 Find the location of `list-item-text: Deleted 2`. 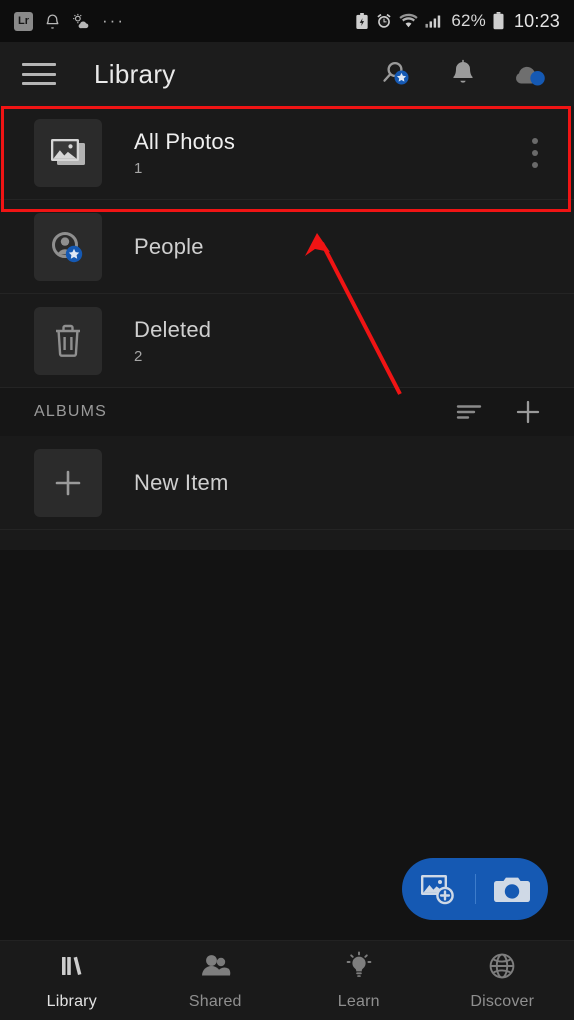

list-item-text: Deleted 2 is located at coordinates (172, 341).